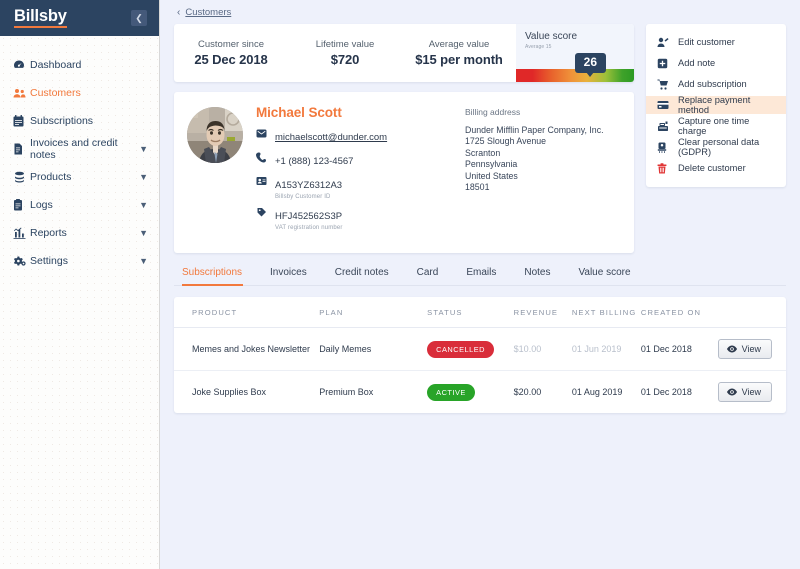  What do you see at coordinates (537, 272) in the screenshot?
I see `tab-label: Notes` at bounding box center [537, 272].